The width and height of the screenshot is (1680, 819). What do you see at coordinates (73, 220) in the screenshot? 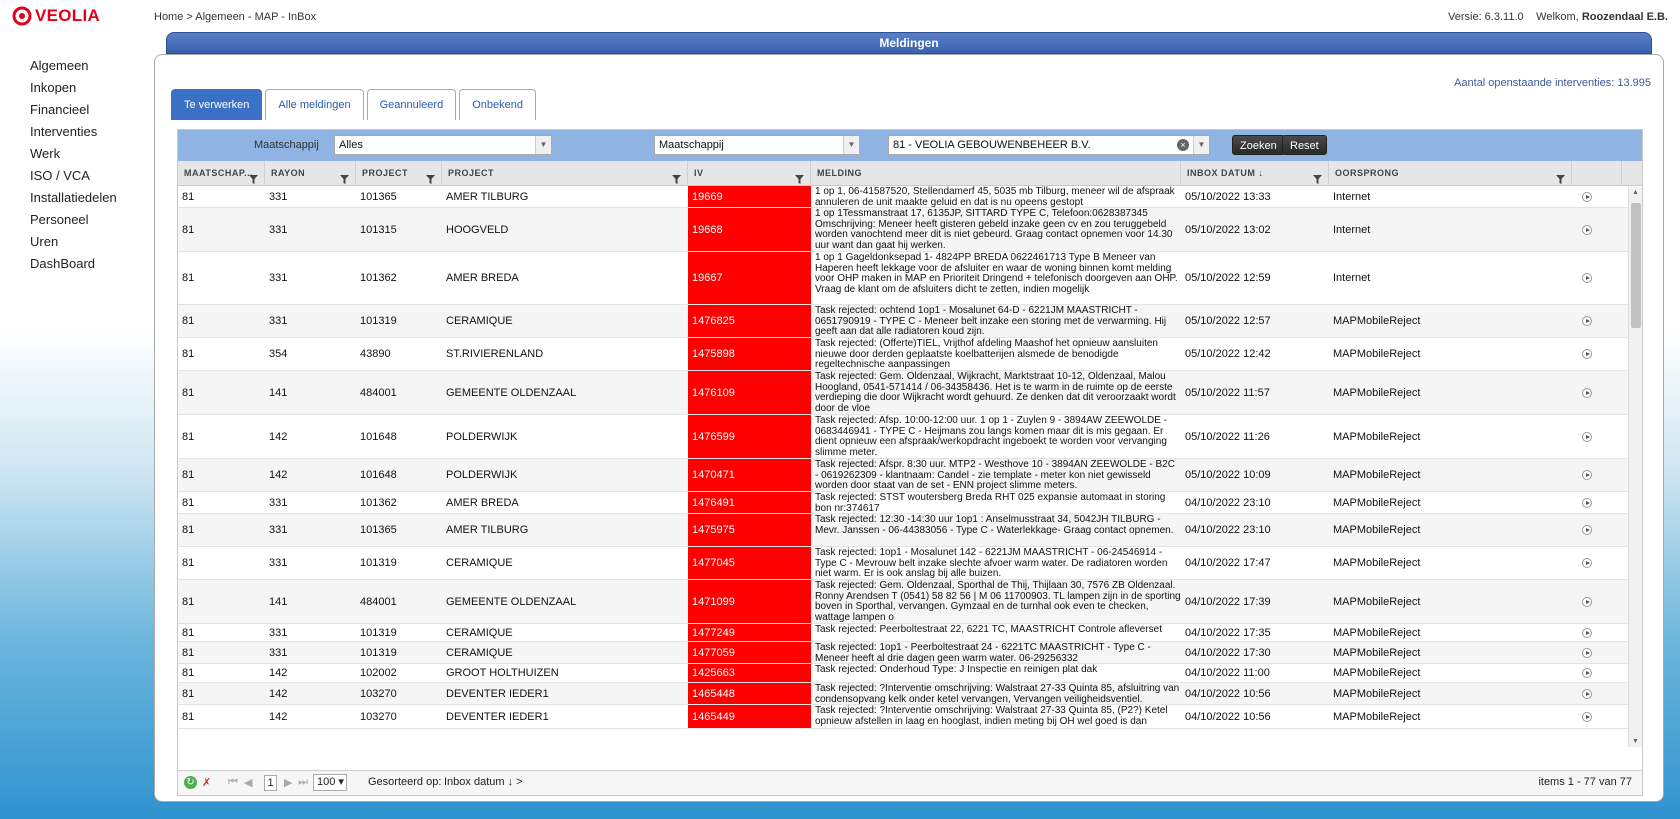
I see `sidebar-item-personeel: Personeel` at bounding box center [73, 220].